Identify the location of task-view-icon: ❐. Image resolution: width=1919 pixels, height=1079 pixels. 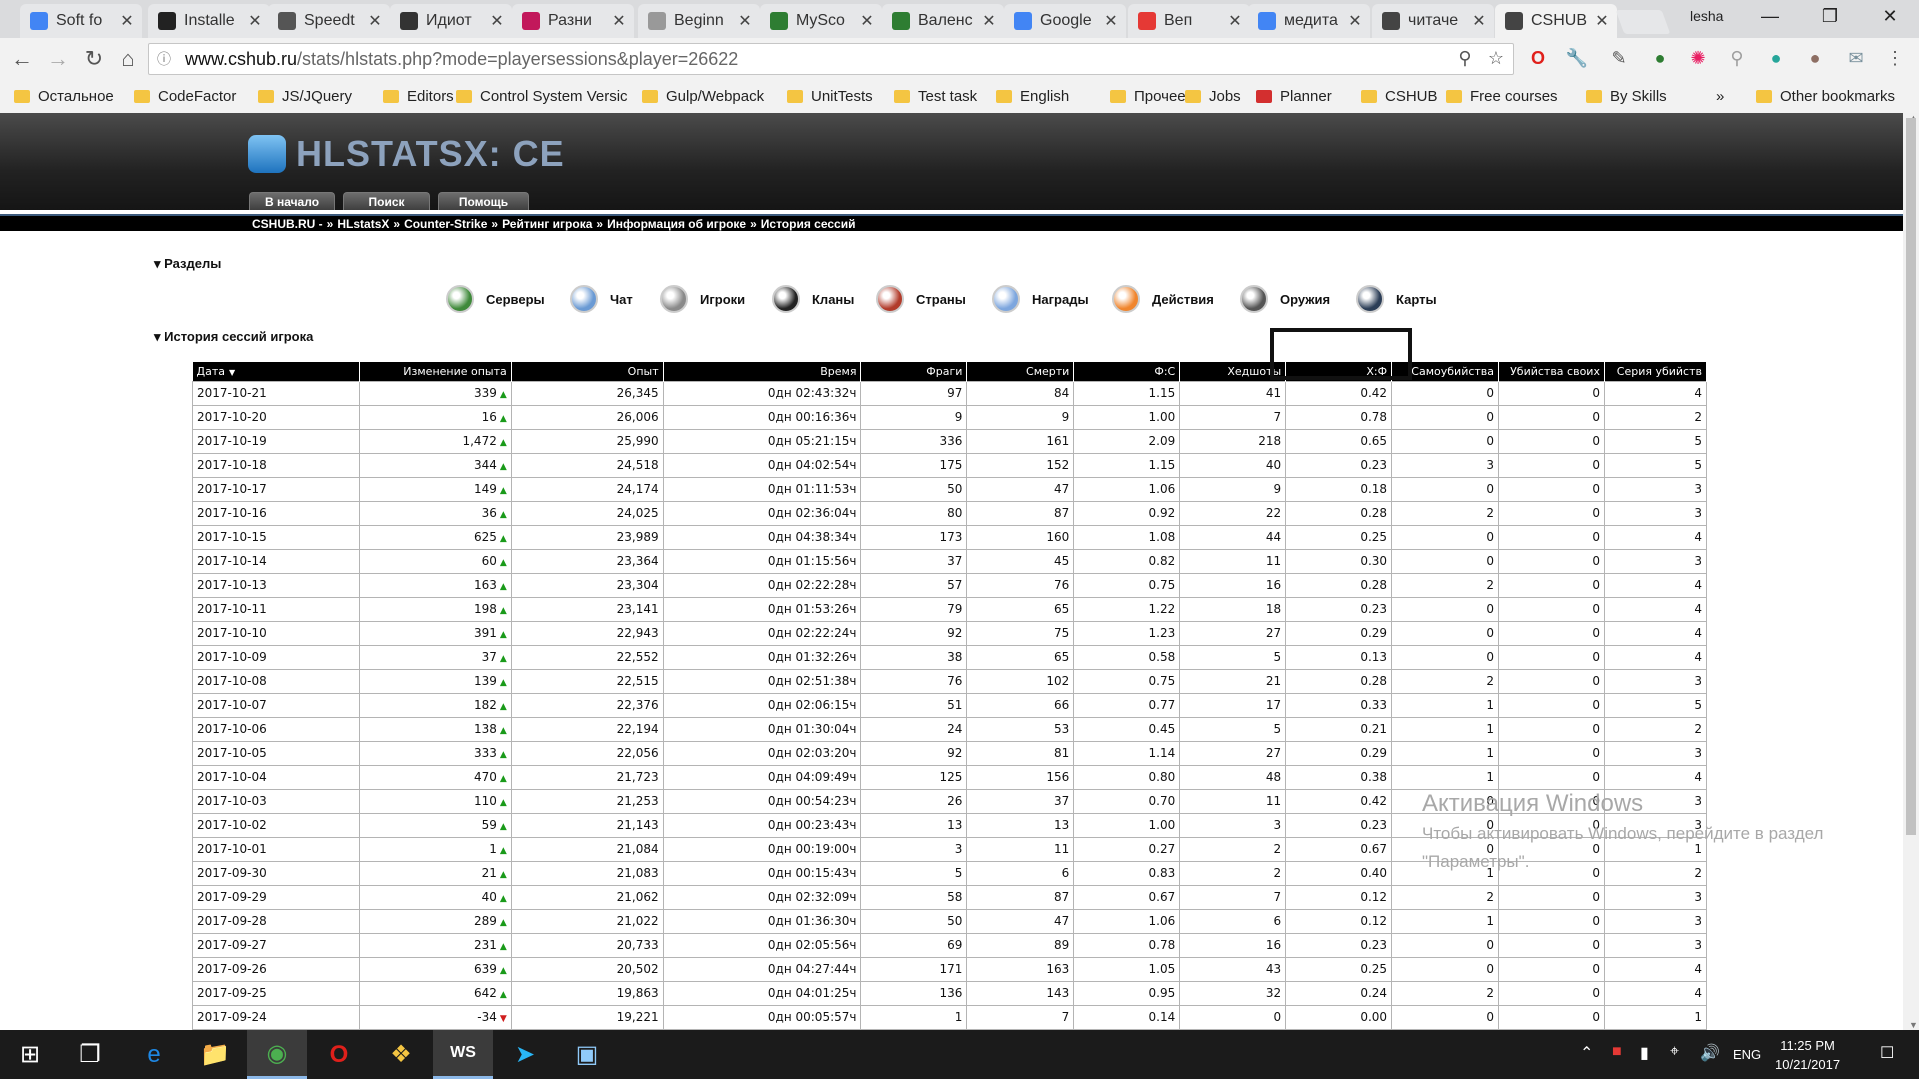
(90, 1054).